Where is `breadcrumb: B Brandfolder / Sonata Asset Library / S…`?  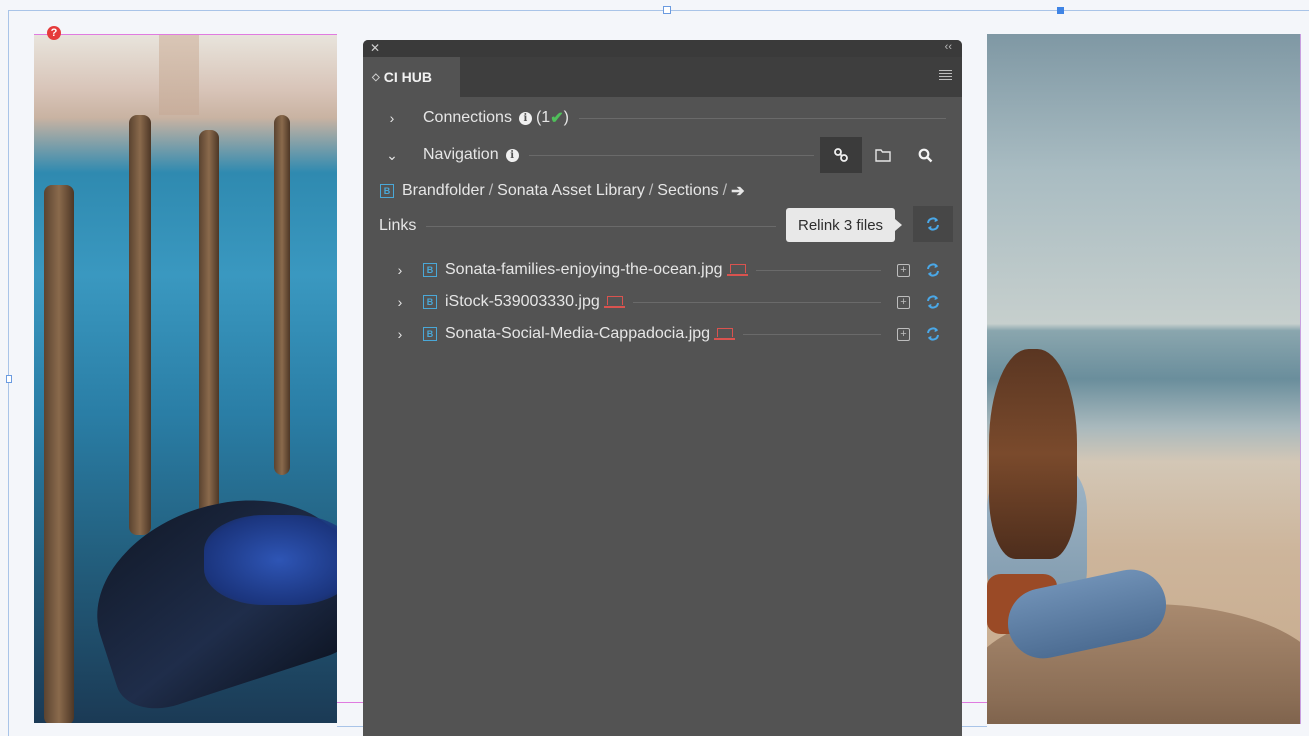 breadcrumb: B Brandfolder / Sonata Asset Library / S… is located at coordinates (662, 191).